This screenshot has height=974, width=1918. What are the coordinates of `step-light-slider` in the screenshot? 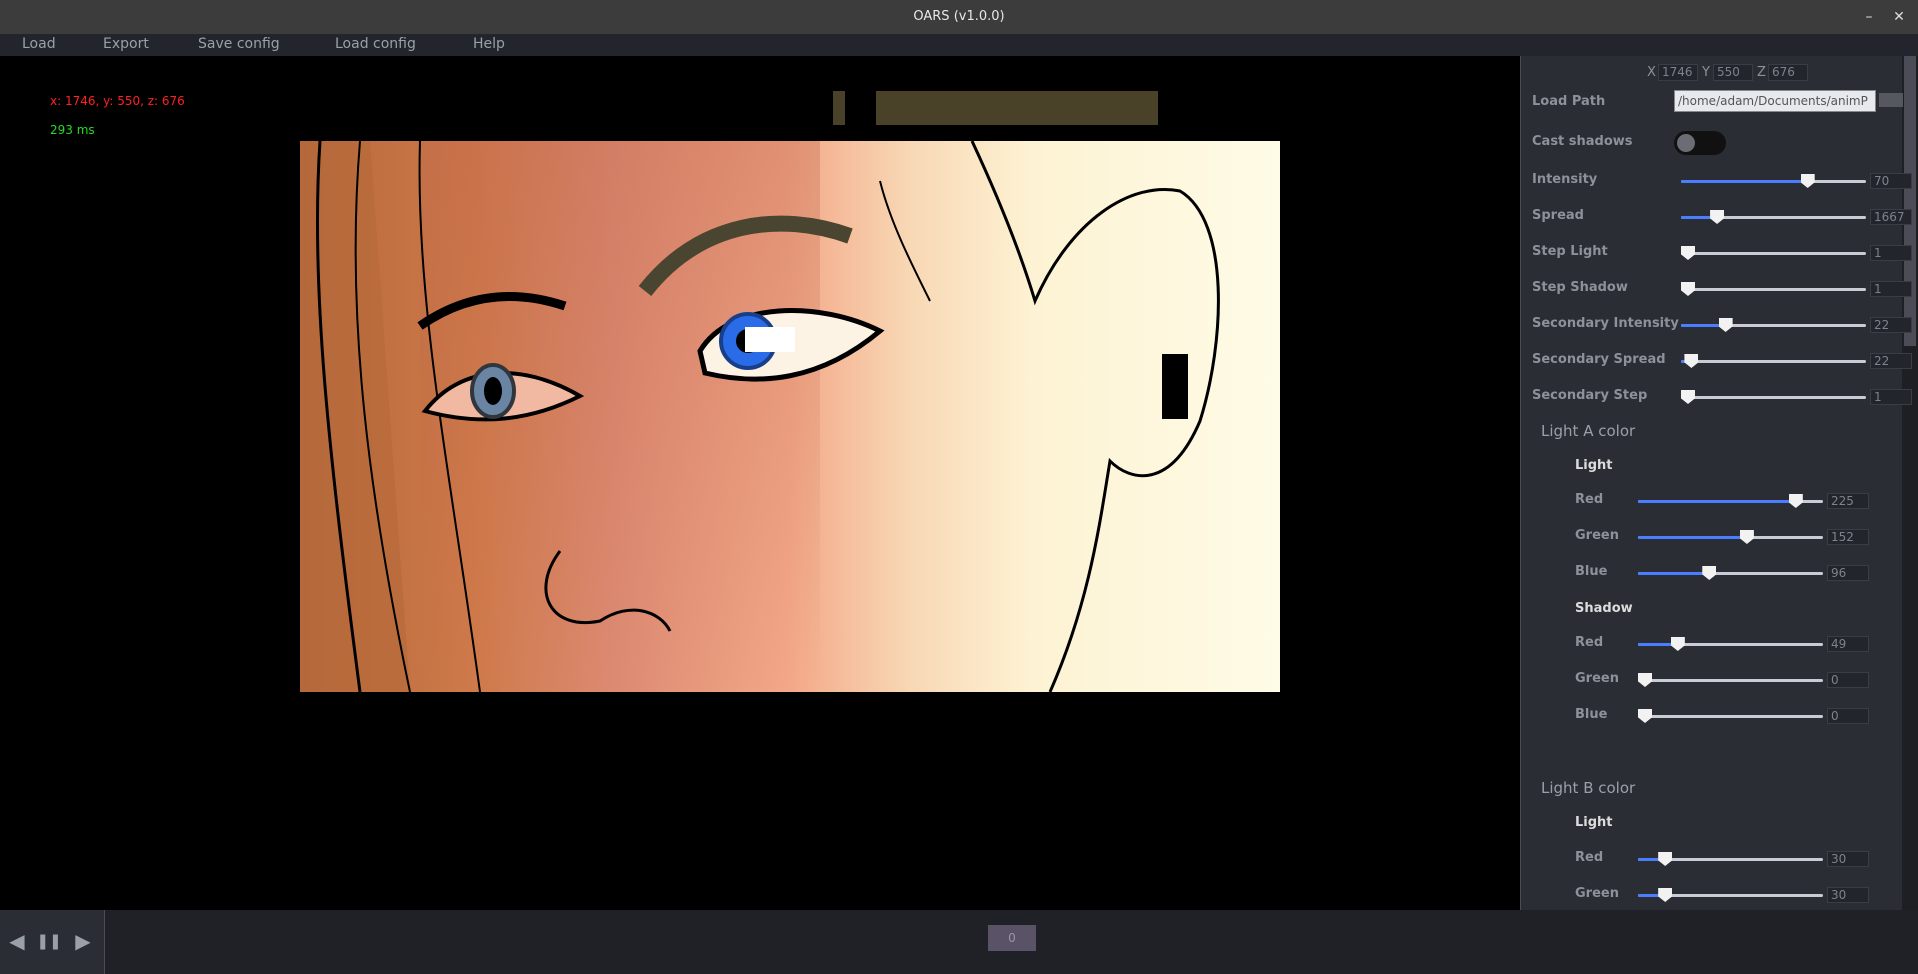 It's located at (1773, 253).